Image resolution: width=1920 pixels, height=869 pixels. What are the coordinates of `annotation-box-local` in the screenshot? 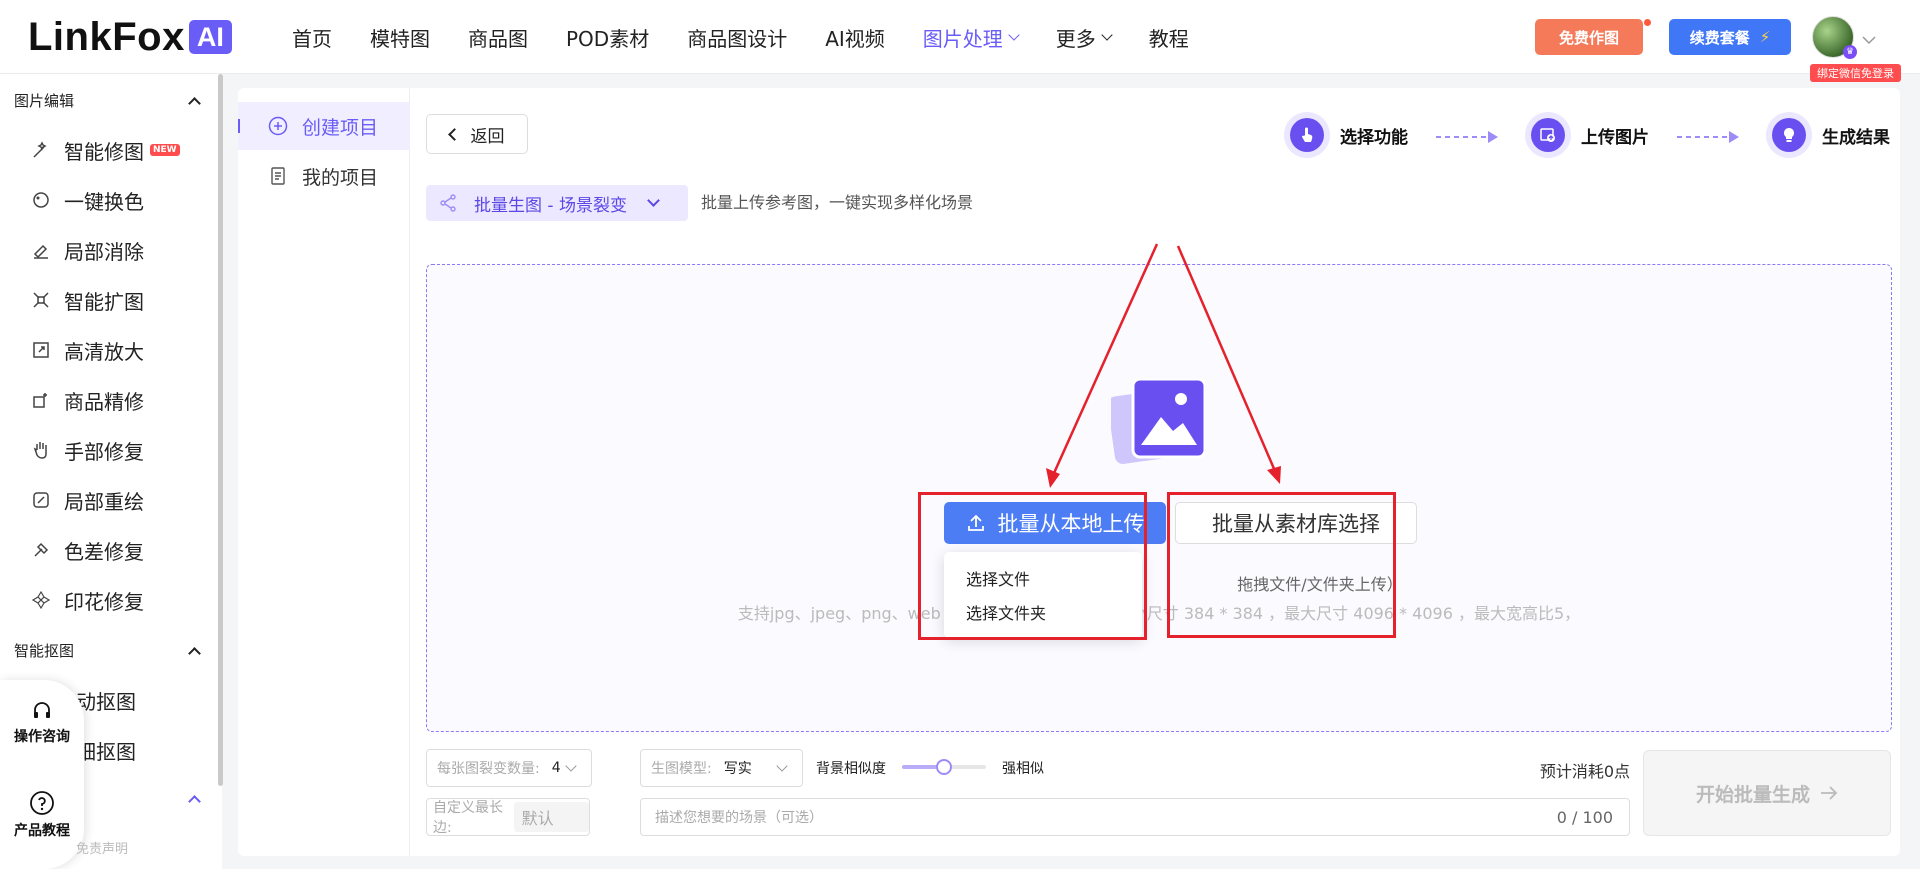 It's located at (1032, 566).